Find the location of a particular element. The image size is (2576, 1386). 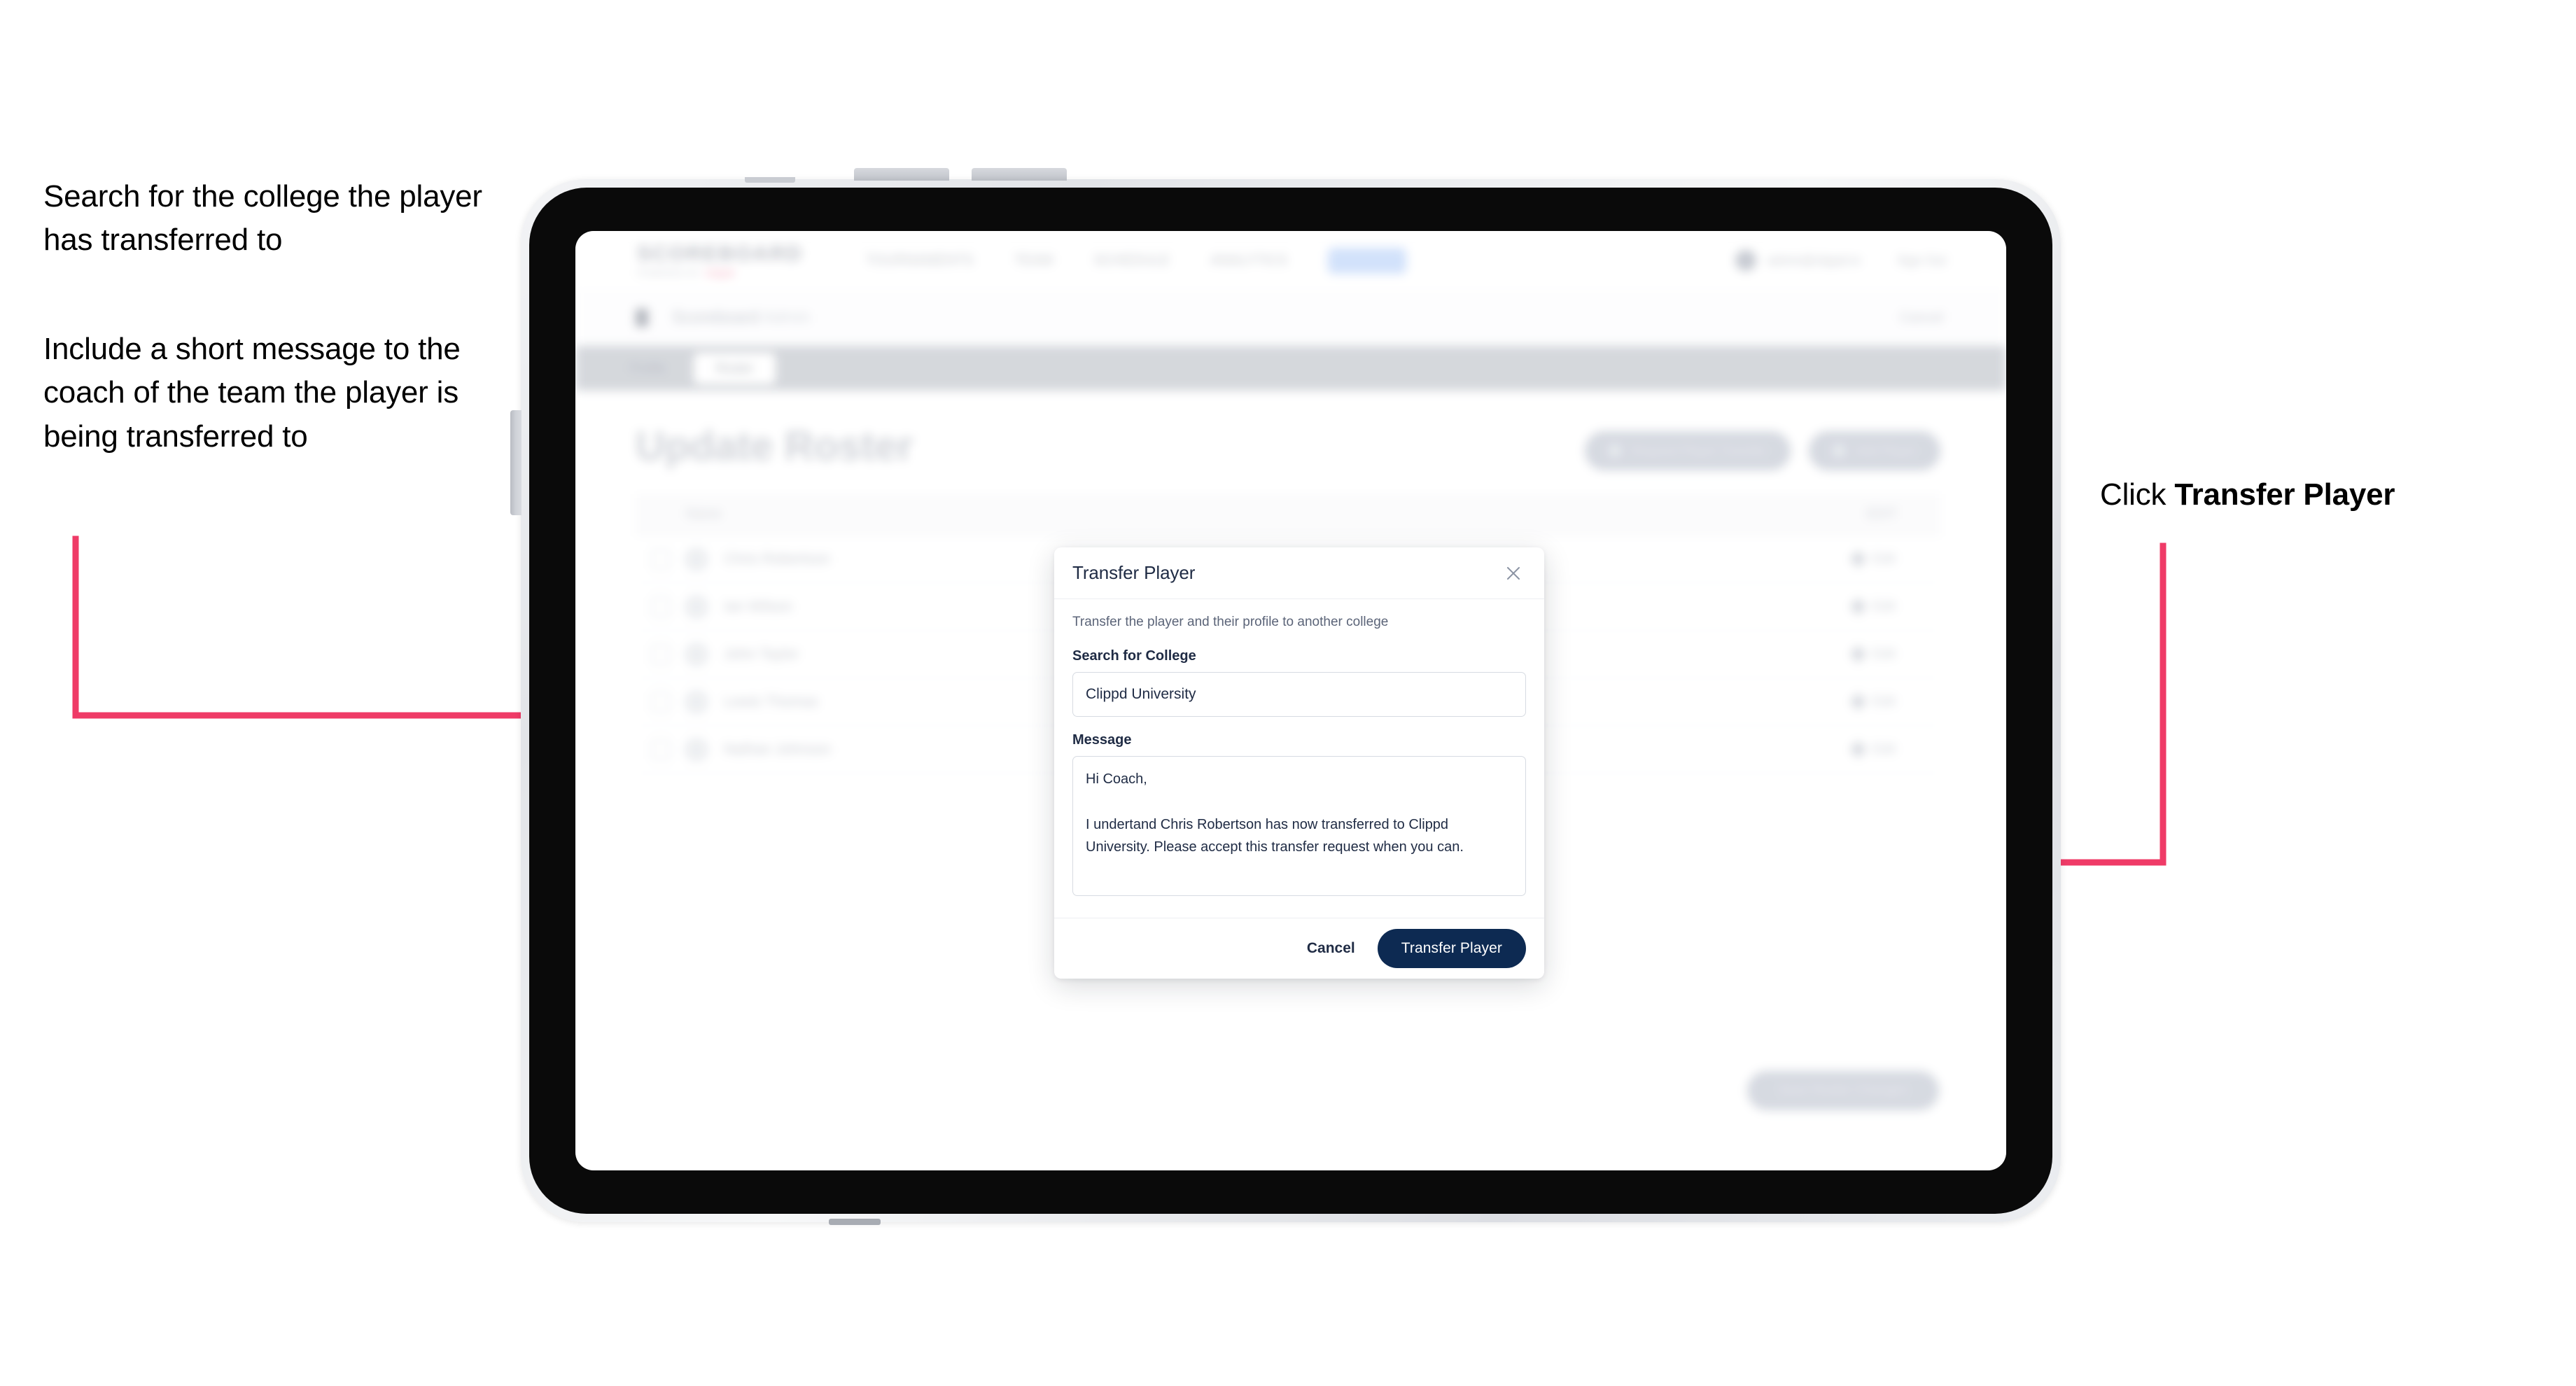

brand-subtitle: POWERED BY clippd is located at coordinates (720, 273).